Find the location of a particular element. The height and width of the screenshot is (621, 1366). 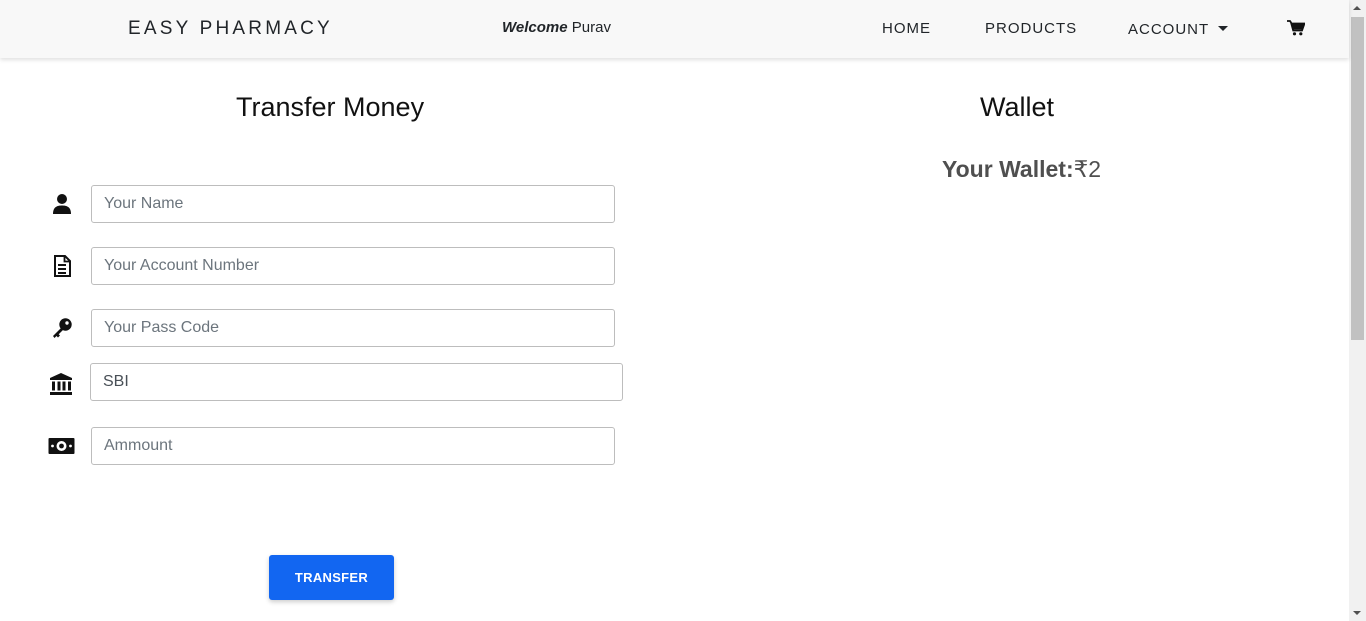

key-icon is located at coordinates (62, 328).